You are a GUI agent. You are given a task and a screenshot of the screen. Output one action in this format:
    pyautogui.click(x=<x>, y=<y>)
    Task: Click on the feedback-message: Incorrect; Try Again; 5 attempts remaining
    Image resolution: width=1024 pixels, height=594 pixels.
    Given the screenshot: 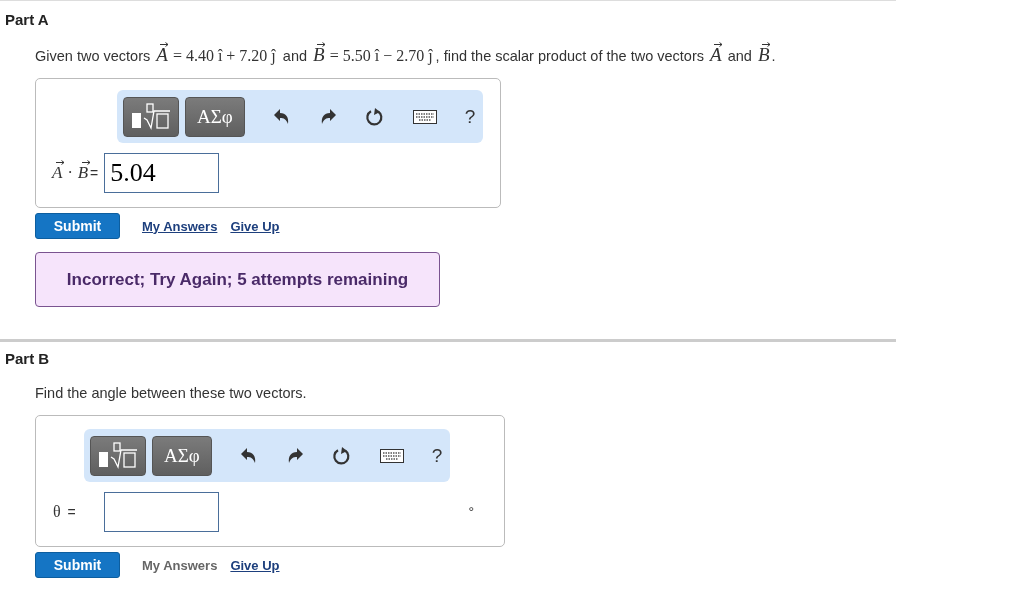 What is the action you would take?
    pyautogui.click(x=237, y=279)
    